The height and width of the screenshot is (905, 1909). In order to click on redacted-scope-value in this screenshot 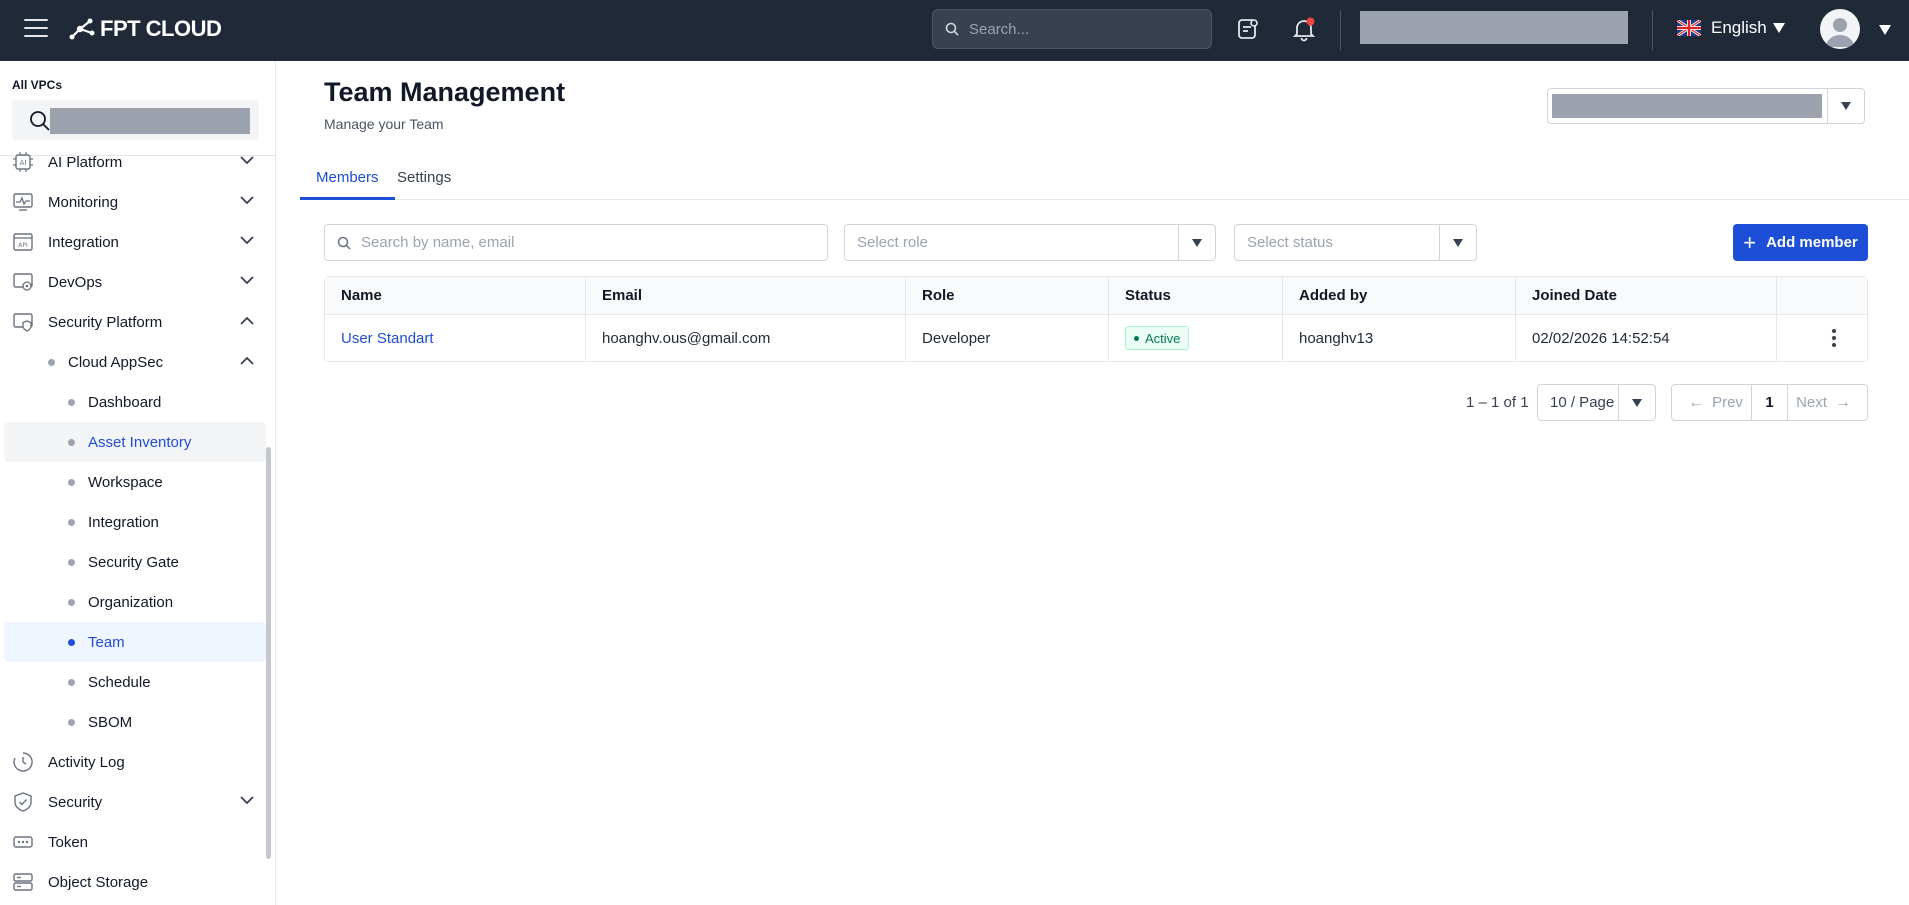, I will do `click(1687, 106)`.